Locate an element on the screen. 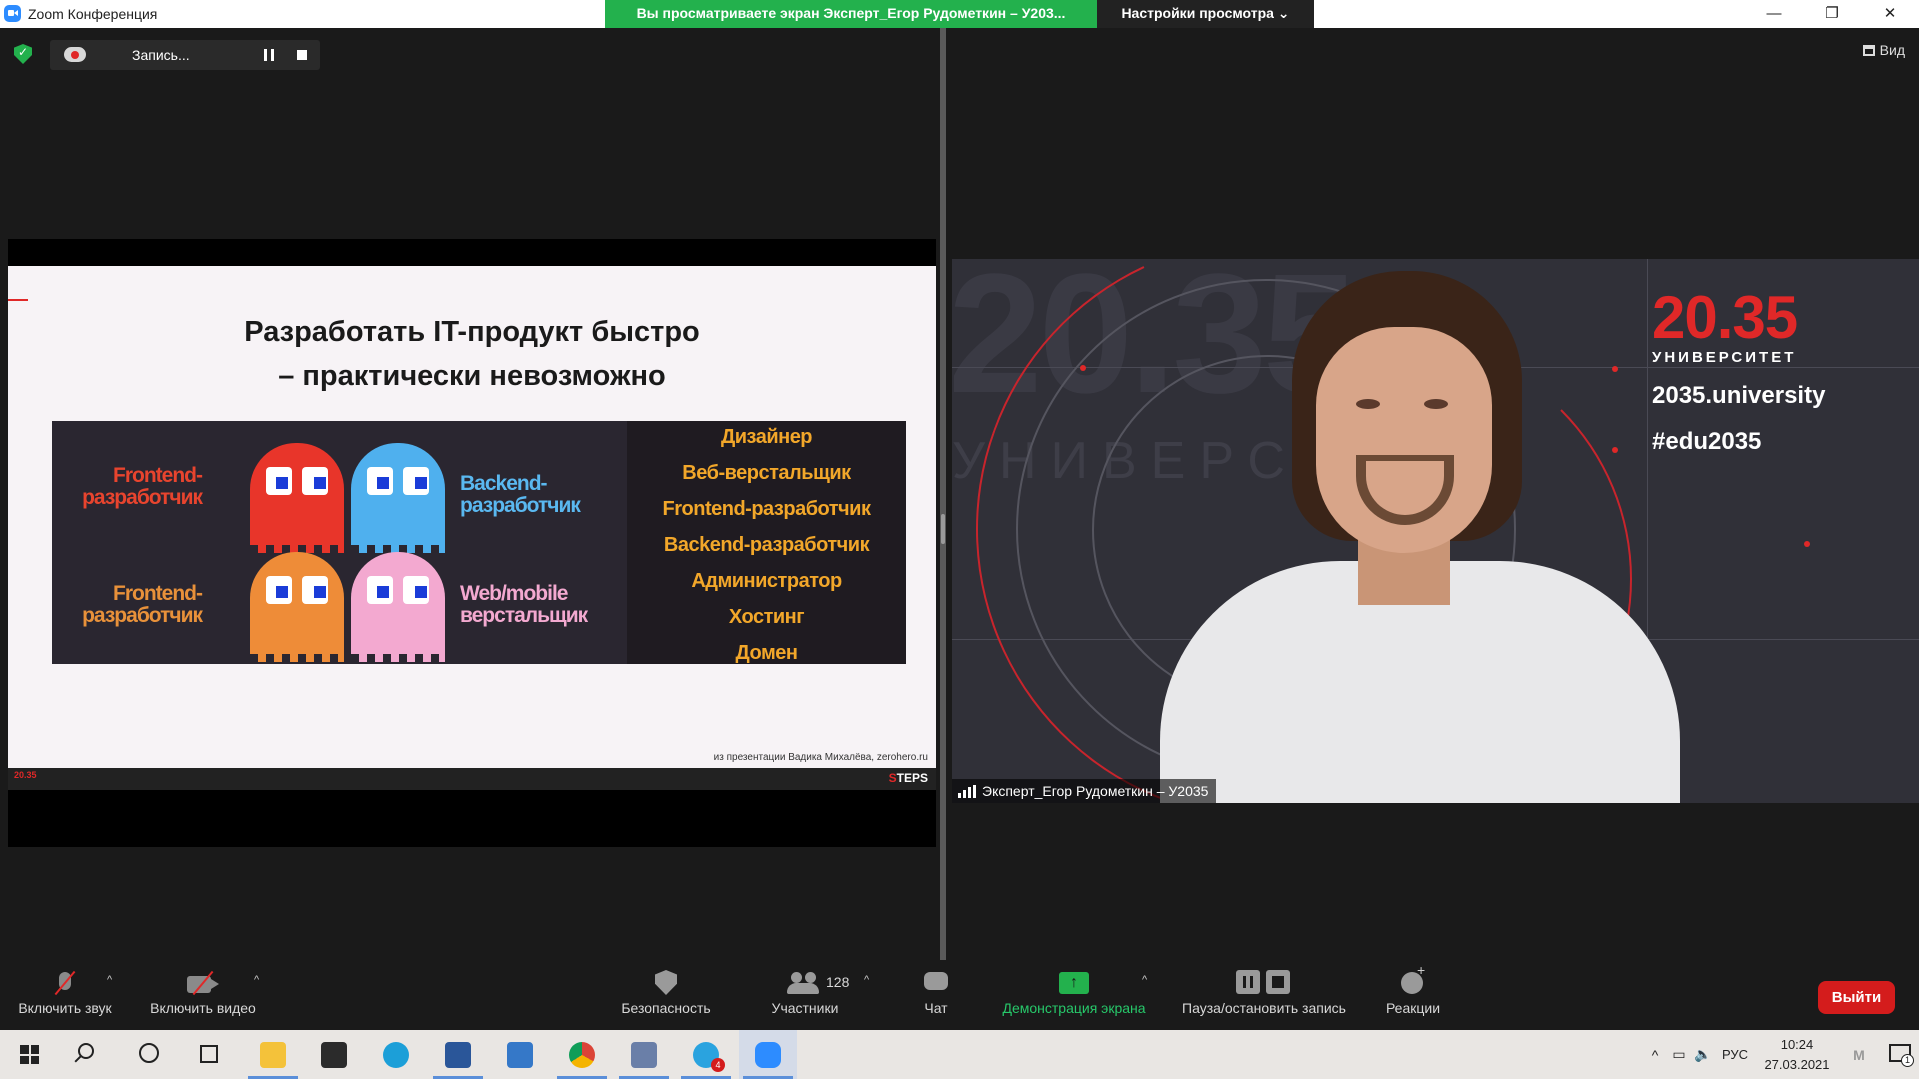 Image resolution: width=1919 pixels, height=1079 pixels. chrome-icon is located at coordinates (582, 1055).